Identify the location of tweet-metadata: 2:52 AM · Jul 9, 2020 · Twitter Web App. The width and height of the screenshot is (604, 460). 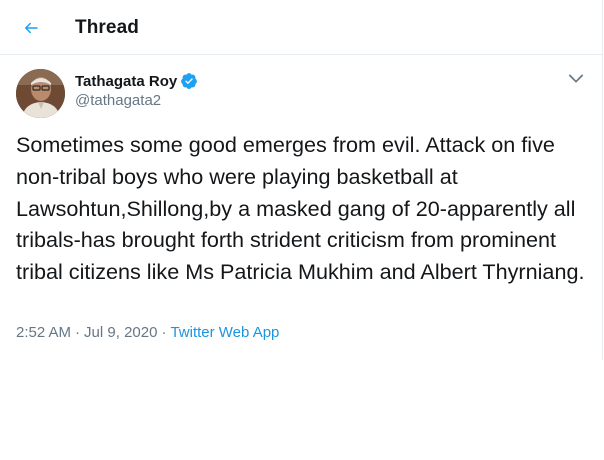
(147, 332).